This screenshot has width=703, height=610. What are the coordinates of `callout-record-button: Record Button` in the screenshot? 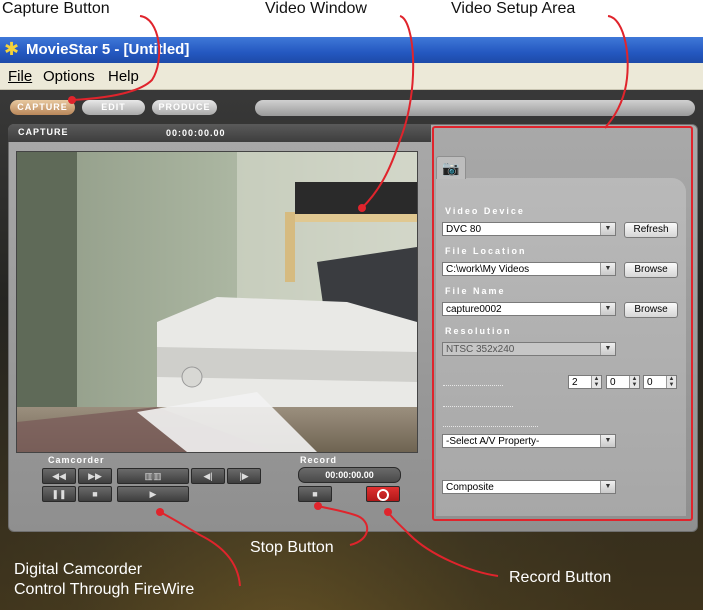 It's located at (560, 577).